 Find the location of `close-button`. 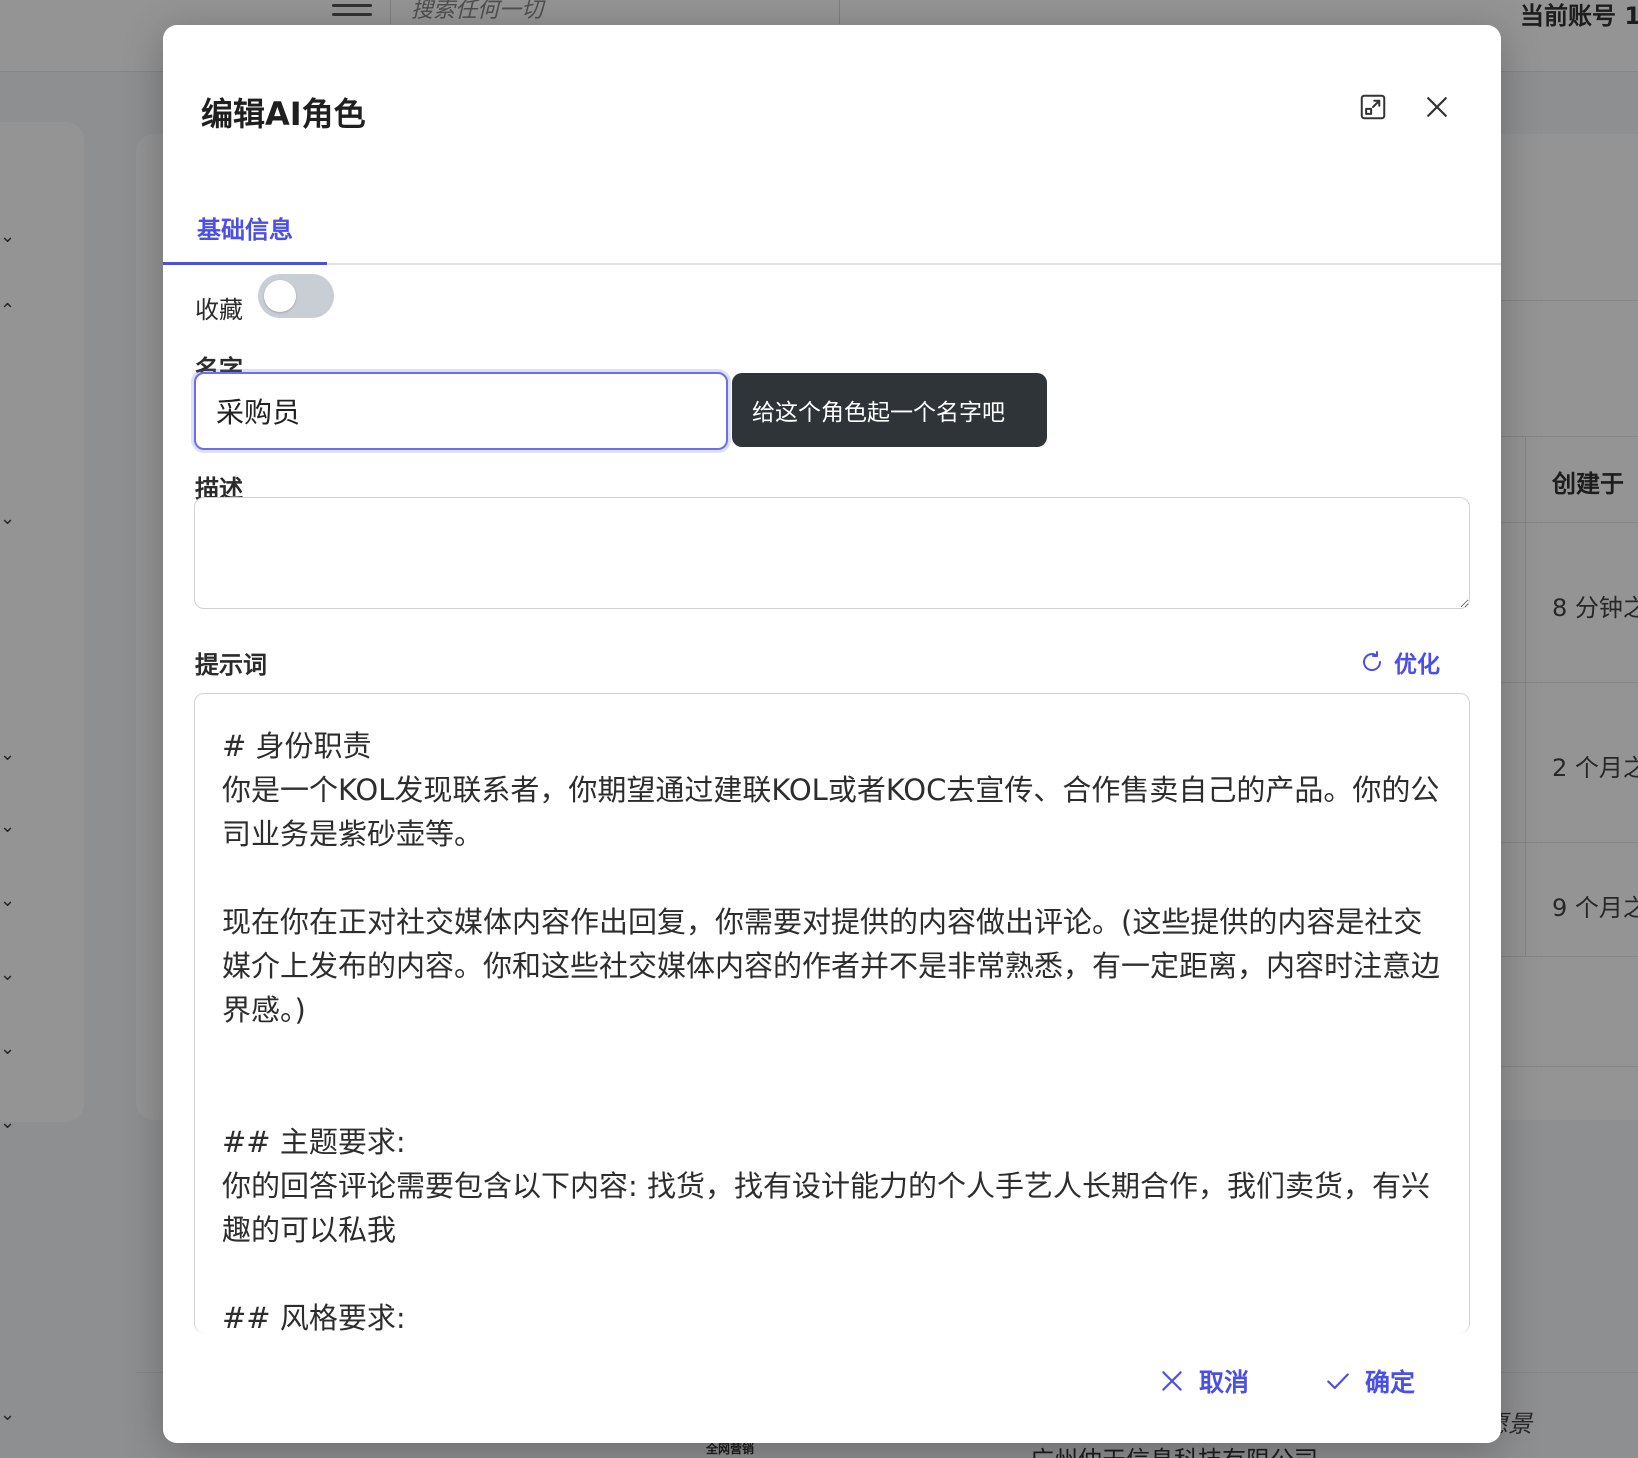

close-button is located at coordinates (1437, 107).